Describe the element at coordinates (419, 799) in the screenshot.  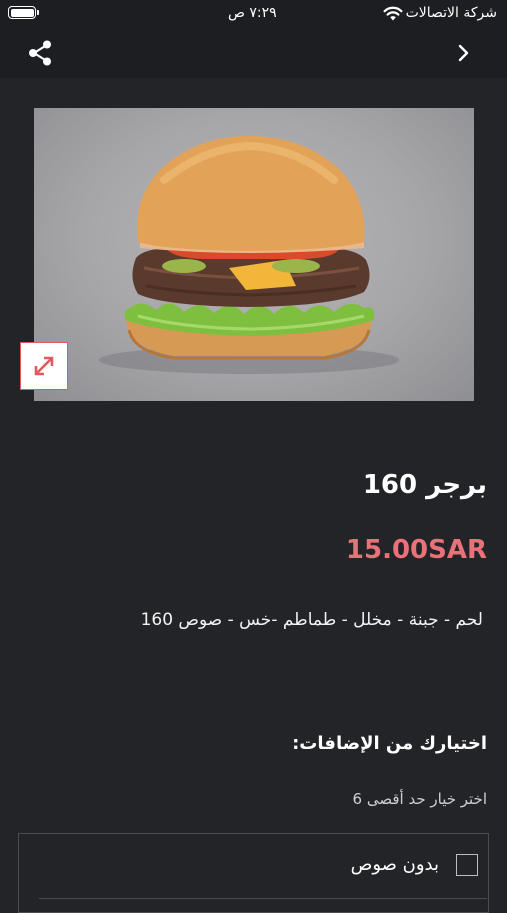
I see `addons-hint: اختر خيار حد أقصى 6` at that location.